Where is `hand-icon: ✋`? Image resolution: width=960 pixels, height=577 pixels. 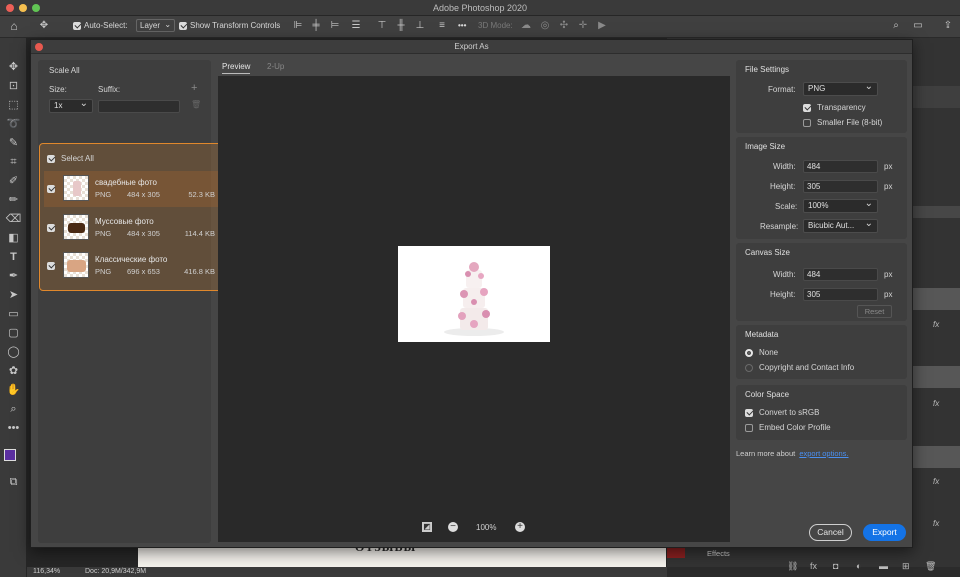
hand-icon: ✋ is located at coordinates (13, 390).